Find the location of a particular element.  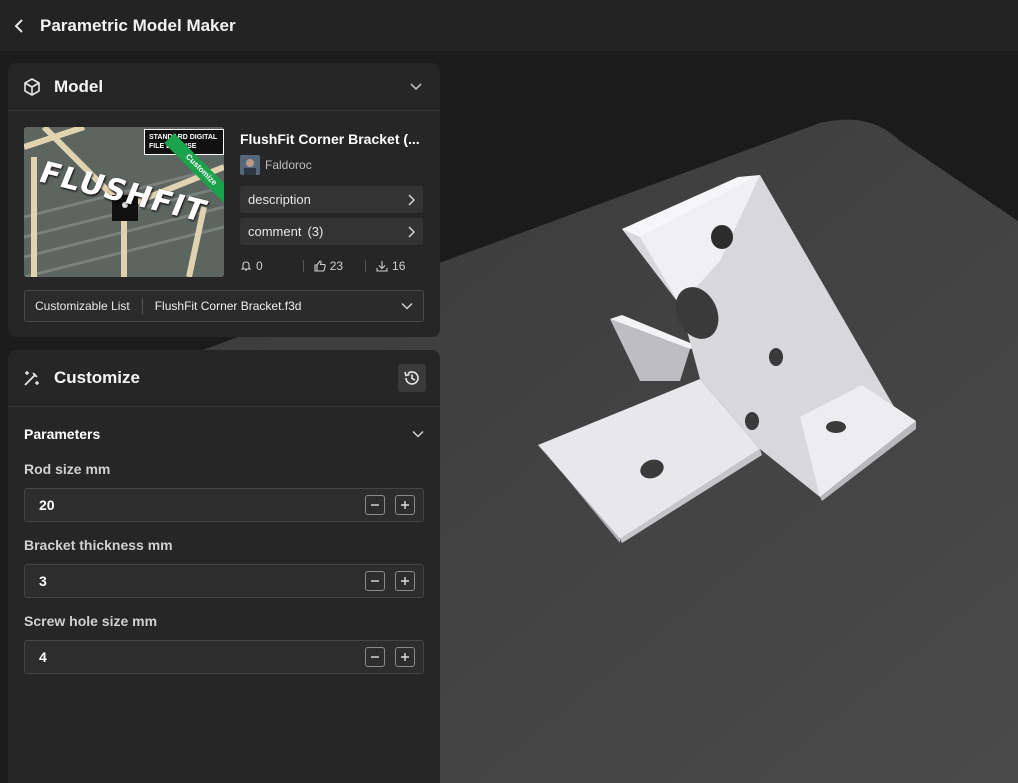

like-count: 23 is located at coordinates (336, 266).